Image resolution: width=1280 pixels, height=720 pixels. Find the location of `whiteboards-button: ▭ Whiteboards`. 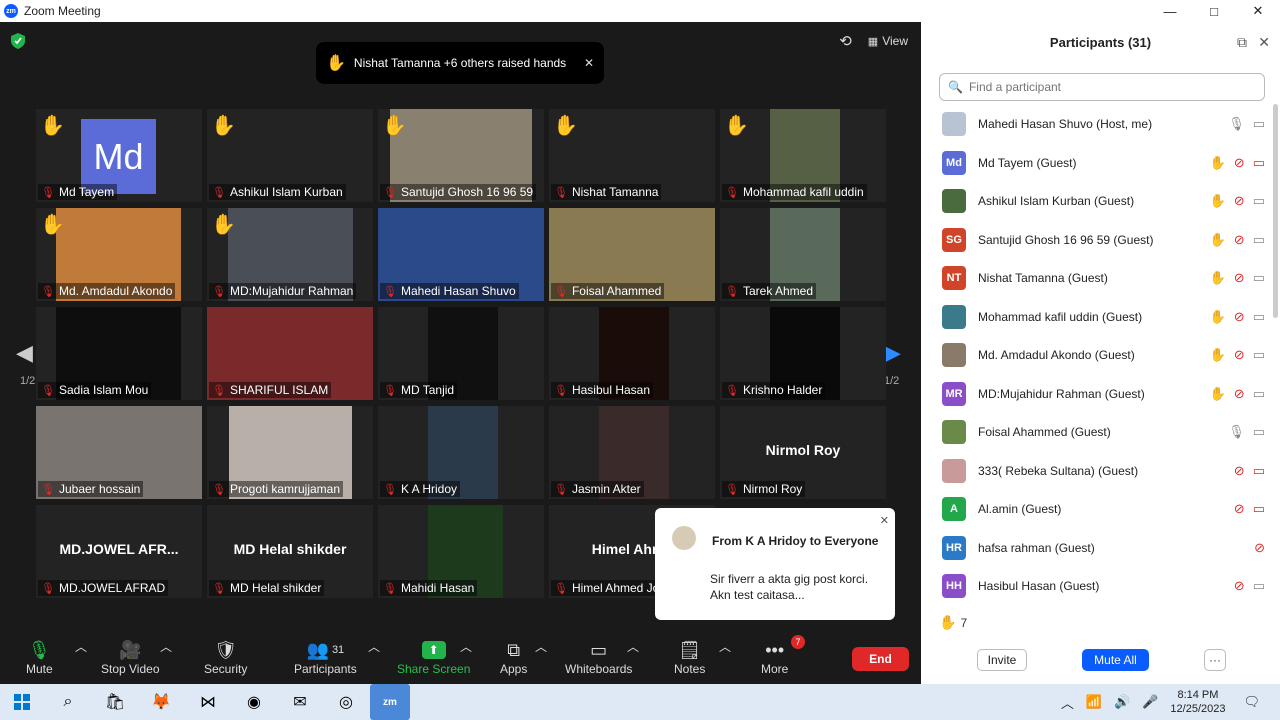

whiteboards-button: ▭ Whiteboards is located at coordinates (598, 657).